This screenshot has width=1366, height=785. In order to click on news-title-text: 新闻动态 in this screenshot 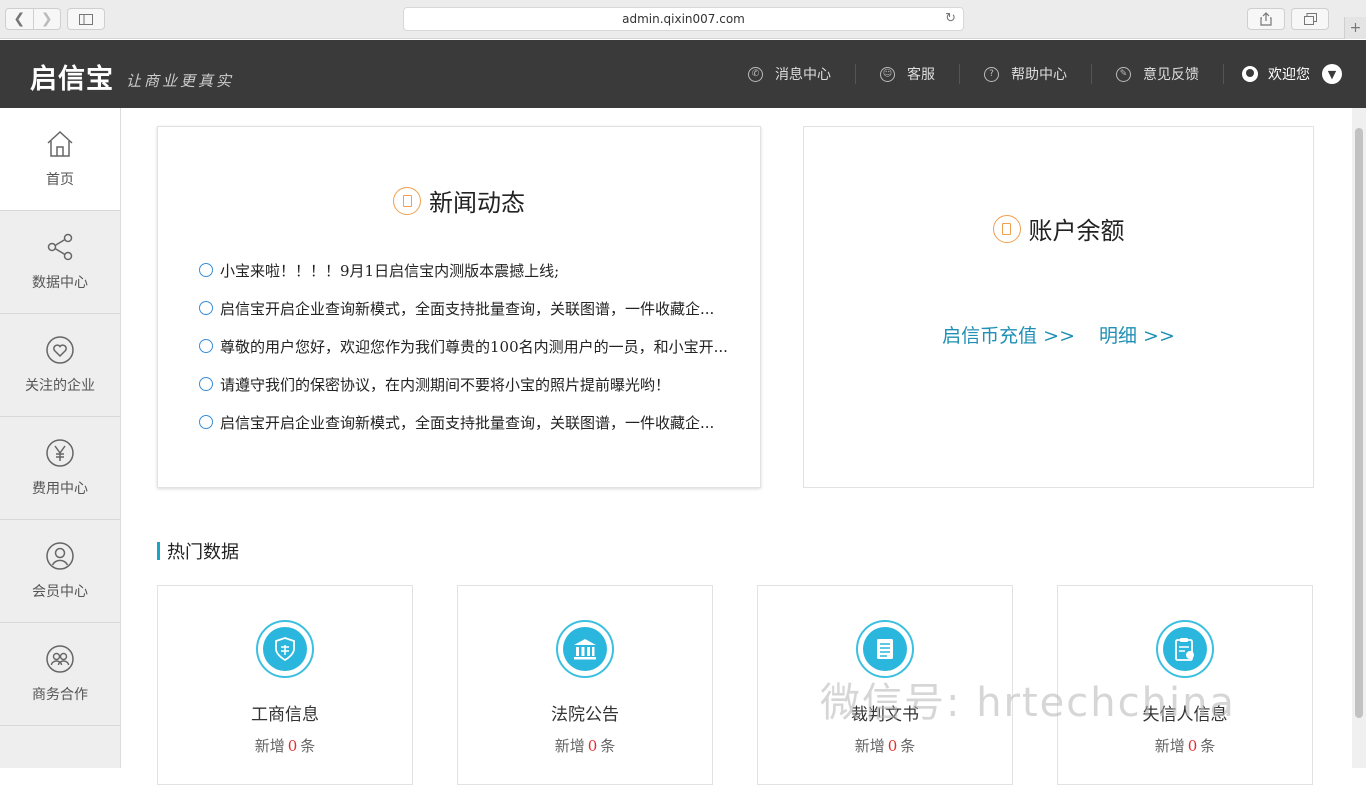, I will do `click(477, 203)`.